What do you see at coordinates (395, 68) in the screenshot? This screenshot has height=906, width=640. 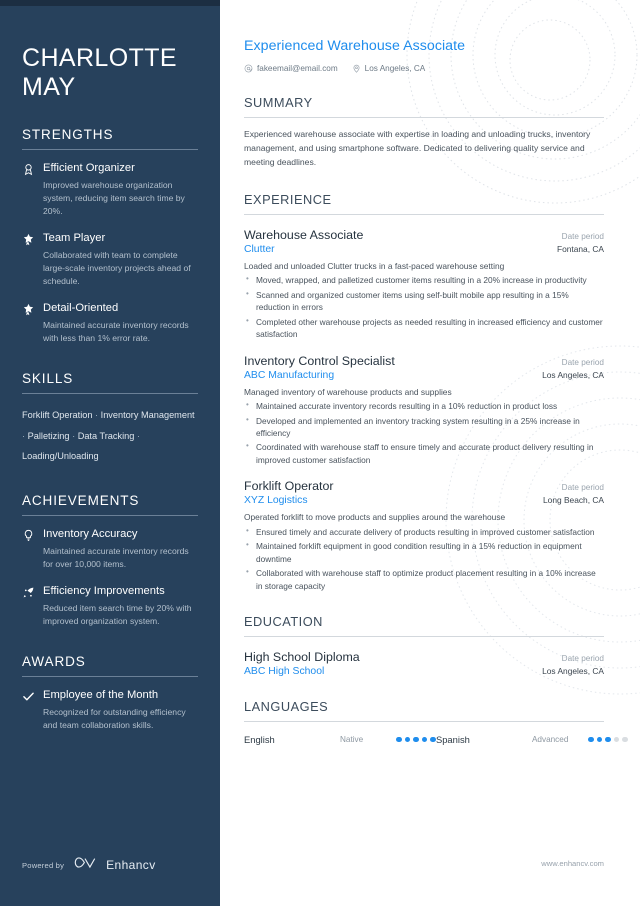 I see `contact-location-value: Los Angeles, CA` at bounding box center [395, 68].